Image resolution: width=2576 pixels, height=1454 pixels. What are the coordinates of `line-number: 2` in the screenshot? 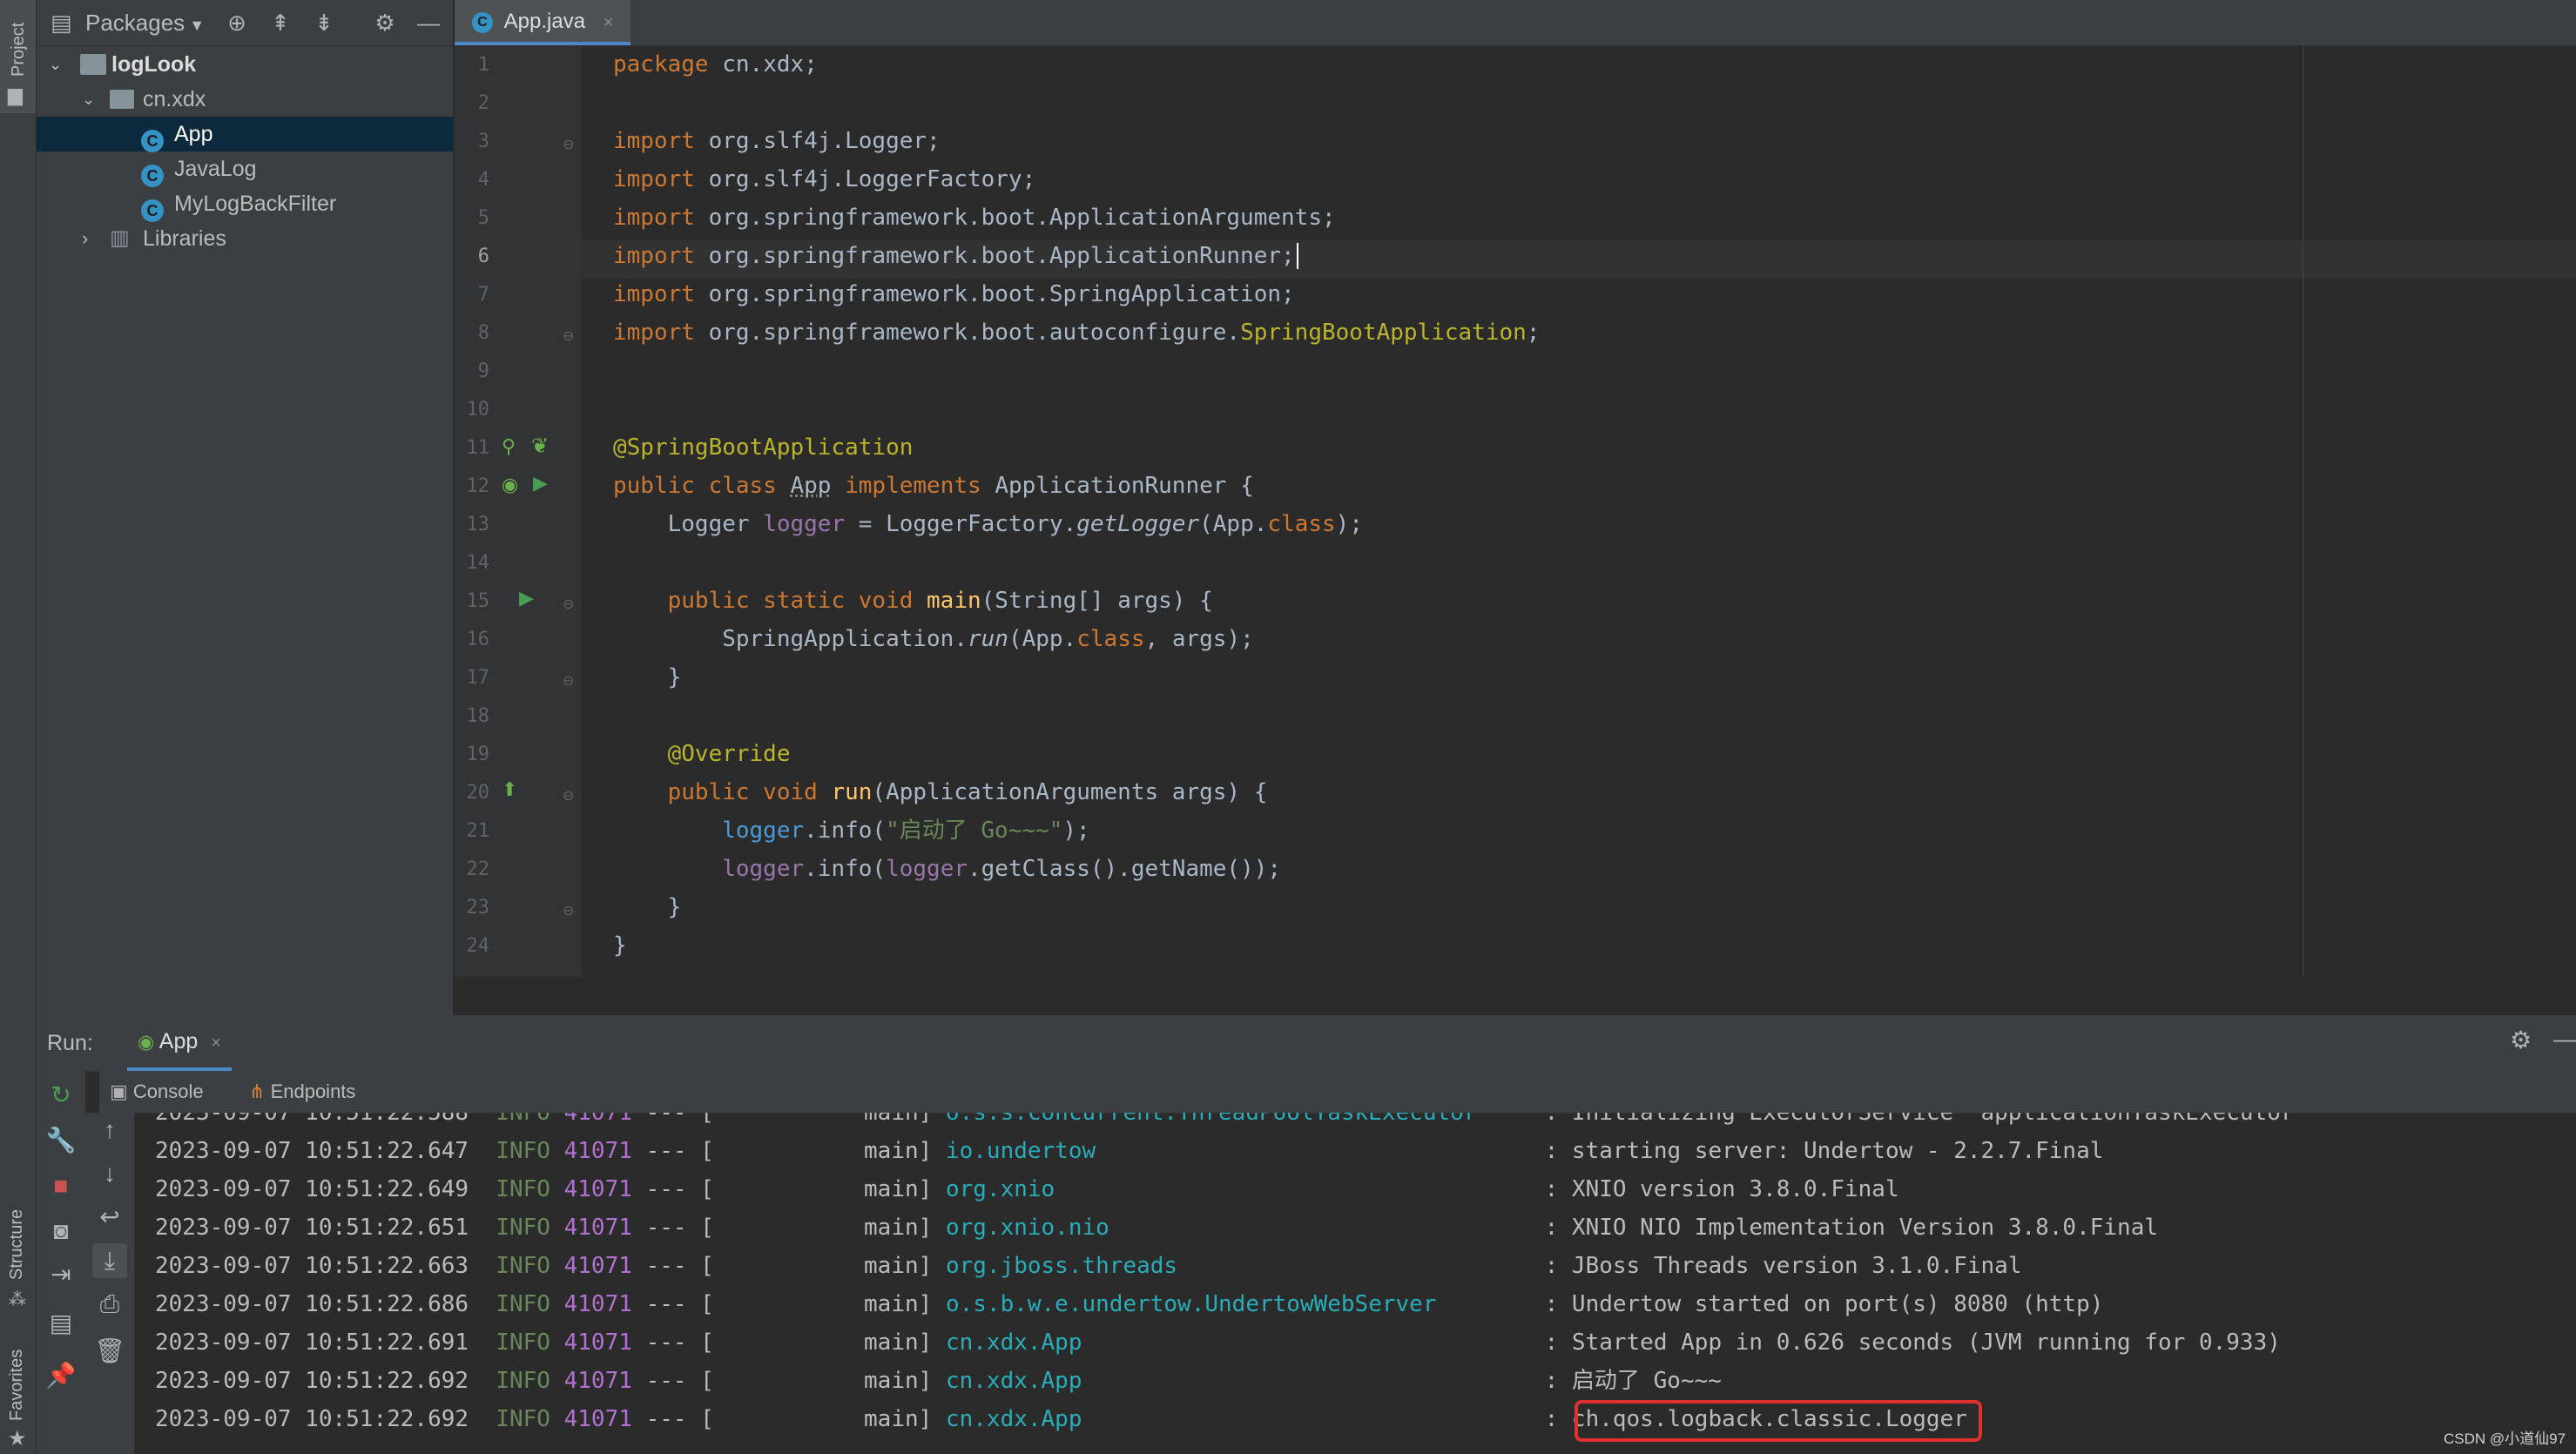 It's located at (483, 103).